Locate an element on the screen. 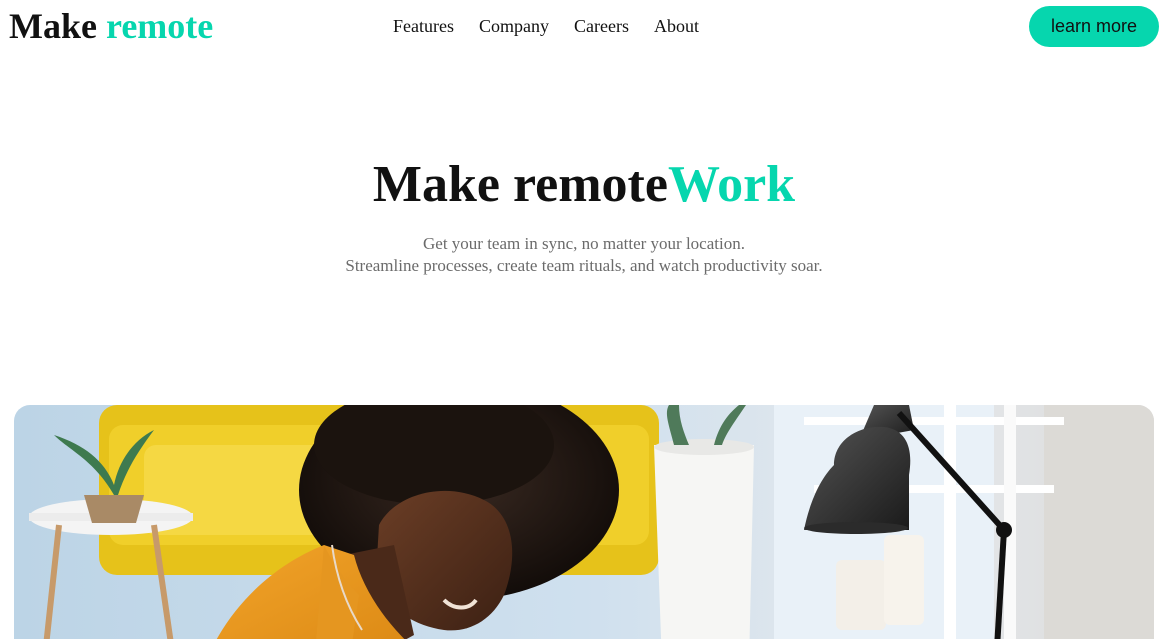 This screenshot has height=639, width=1168. logo: Make remote is located at coordinates (111, 26).